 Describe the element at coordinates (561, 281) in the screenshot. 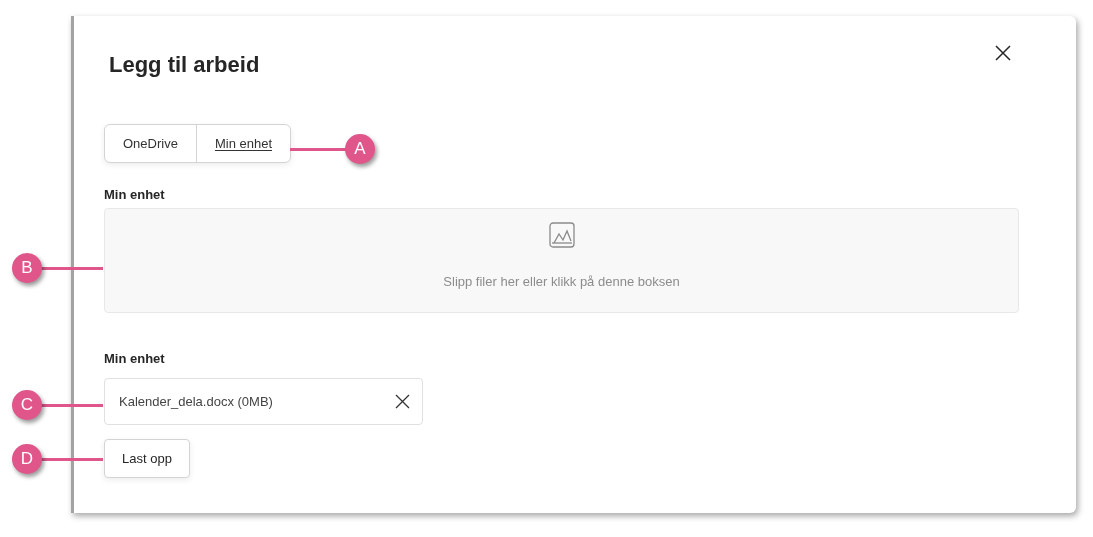

I see `drop-hint: Slipp filer her eller klikk på denne boksen` at that location.